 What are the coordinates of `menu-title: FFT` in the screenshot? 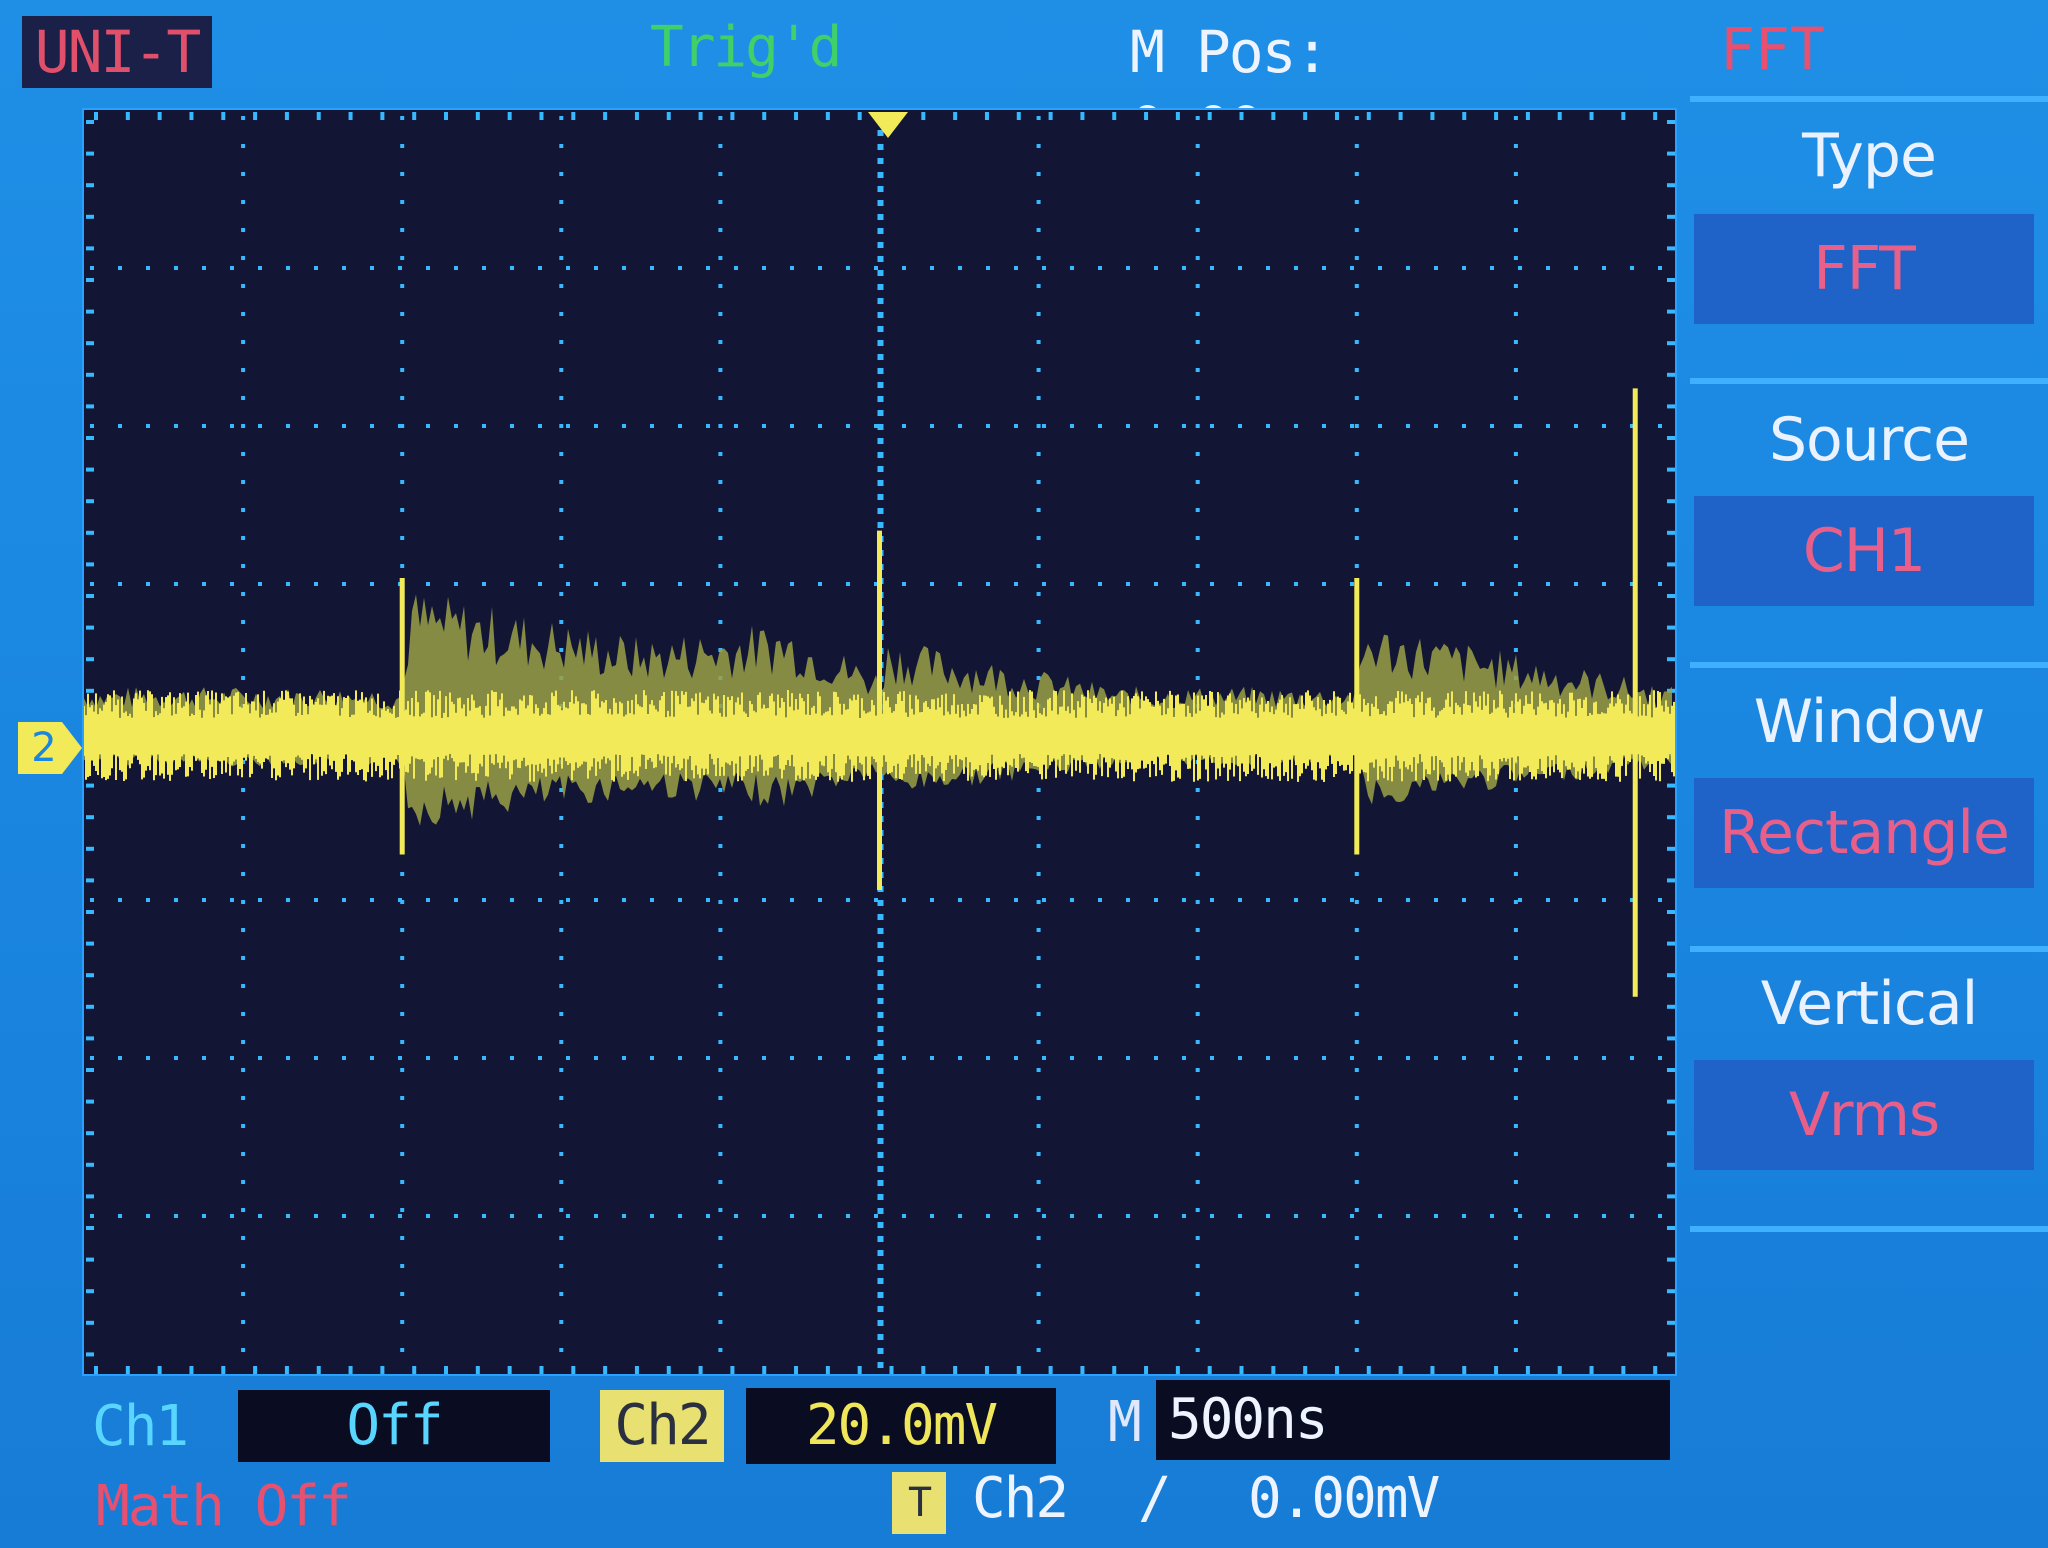 It's located at (1772, 49).